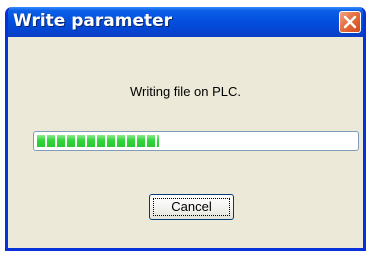 The image size is (370, 255). What do you see at coordinates (98, 141) in the screenshot?
I see `progress-fill` at bounding box center [98, 141].